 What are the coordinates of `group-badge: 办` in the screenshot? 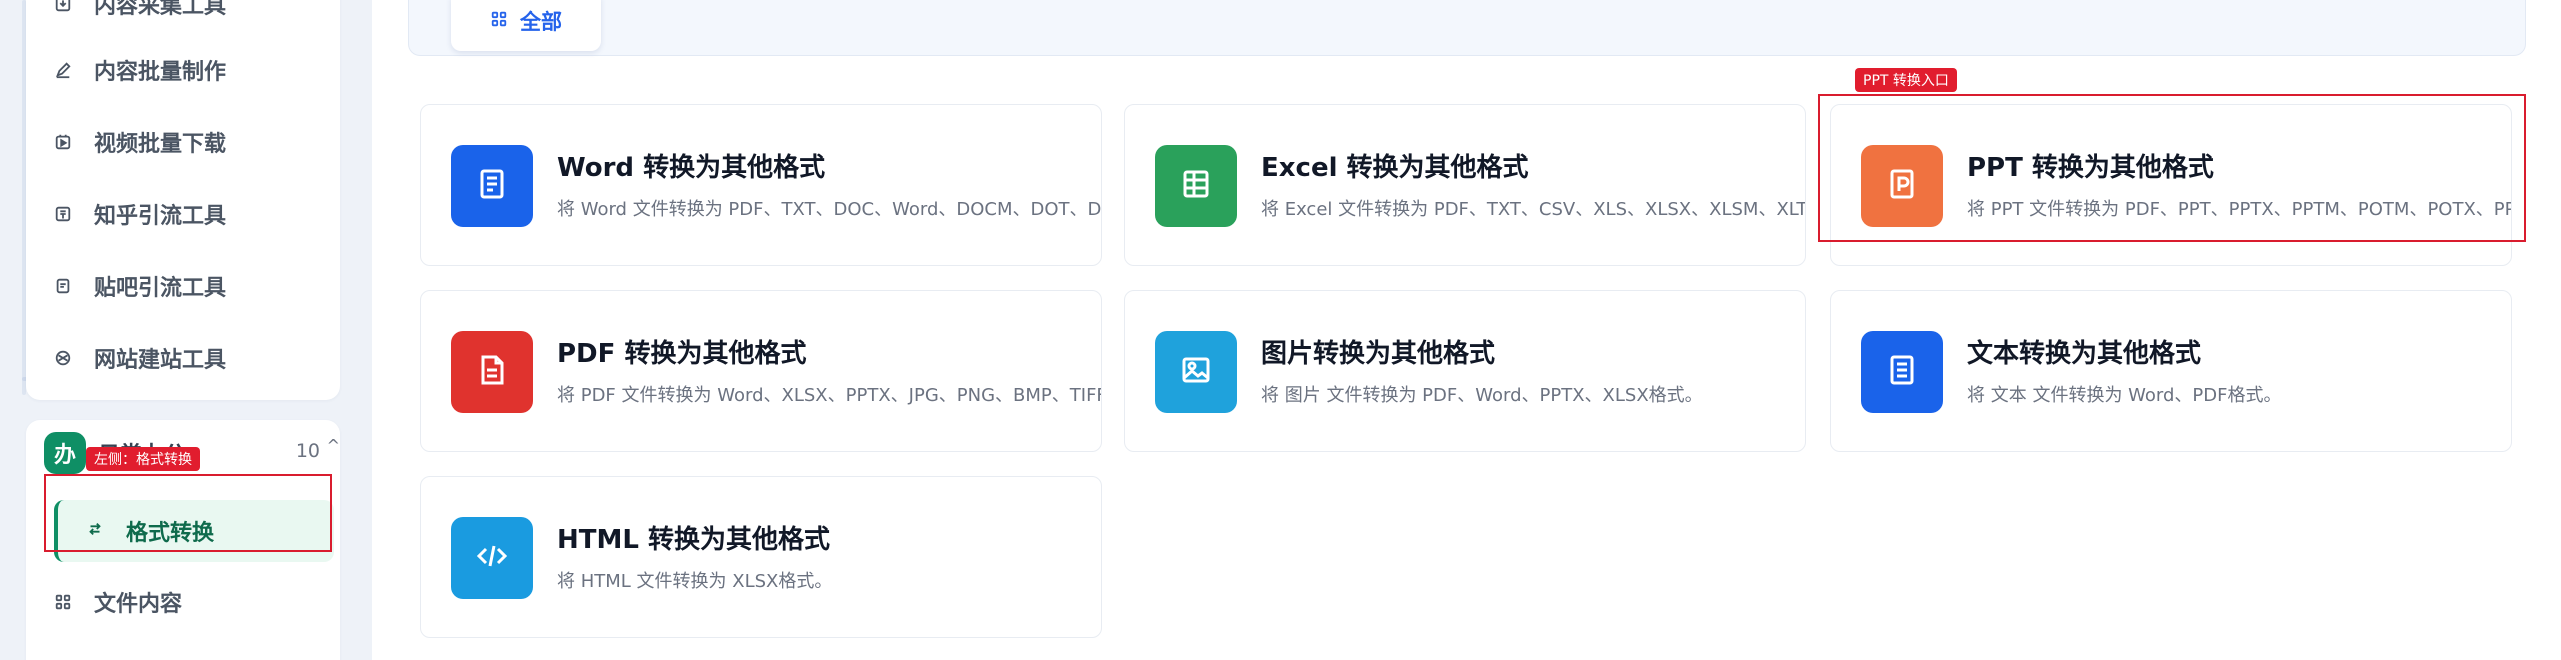 It's located at (65, 453).